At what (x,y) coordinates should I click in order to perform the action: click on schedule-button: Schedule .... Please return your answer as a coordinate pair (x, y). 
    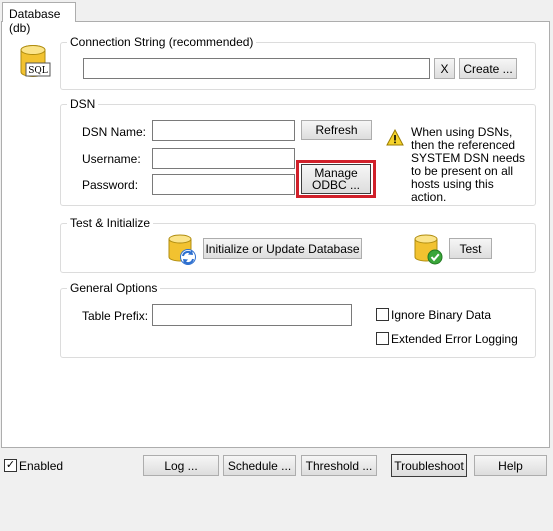
    Looking at the image, I should click on (259, 465).